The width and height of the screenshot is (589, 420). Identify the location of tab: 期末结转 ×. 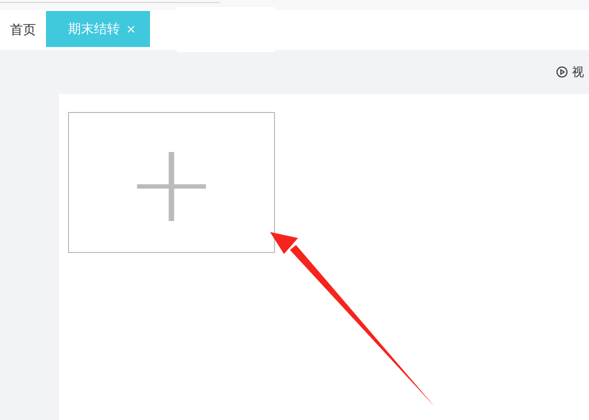
(98, 29).